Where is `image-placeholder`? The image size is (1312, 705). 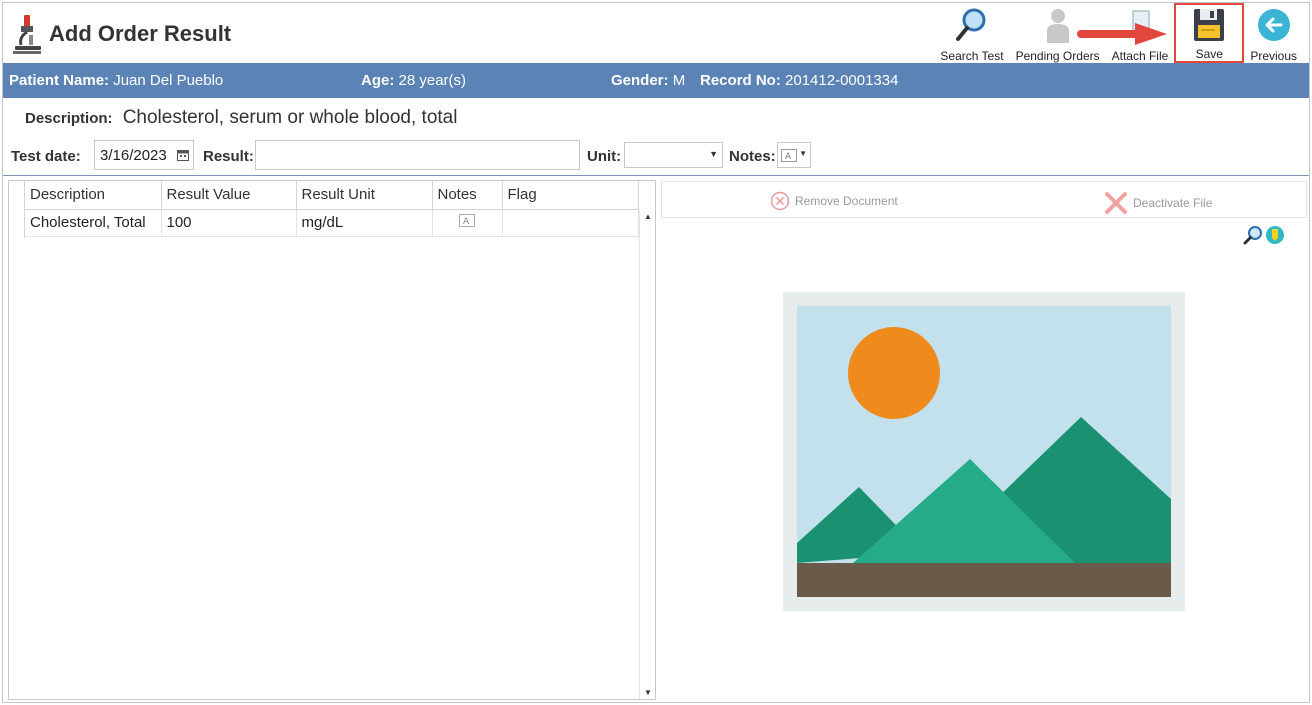
image-placeholder is located at coordinates (984, 451).